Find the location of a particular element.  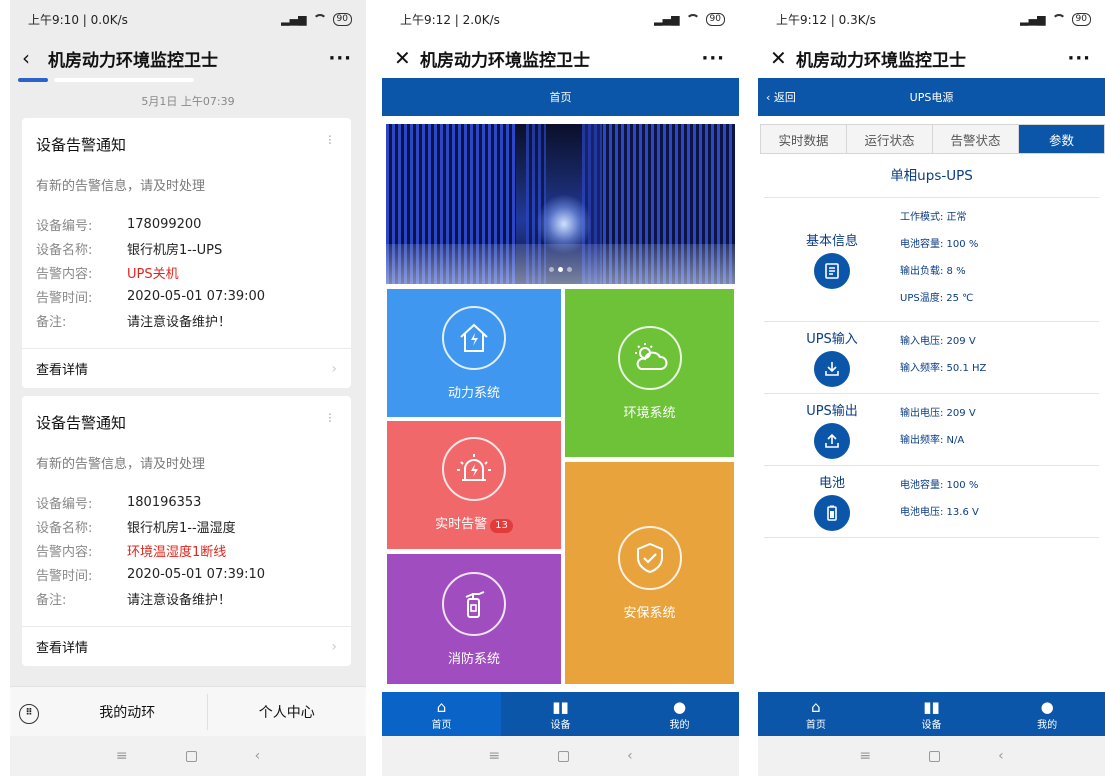

segment-tabs: 实时数据 运行状态 告警状态 参数 is located at coordinates (932, 139).